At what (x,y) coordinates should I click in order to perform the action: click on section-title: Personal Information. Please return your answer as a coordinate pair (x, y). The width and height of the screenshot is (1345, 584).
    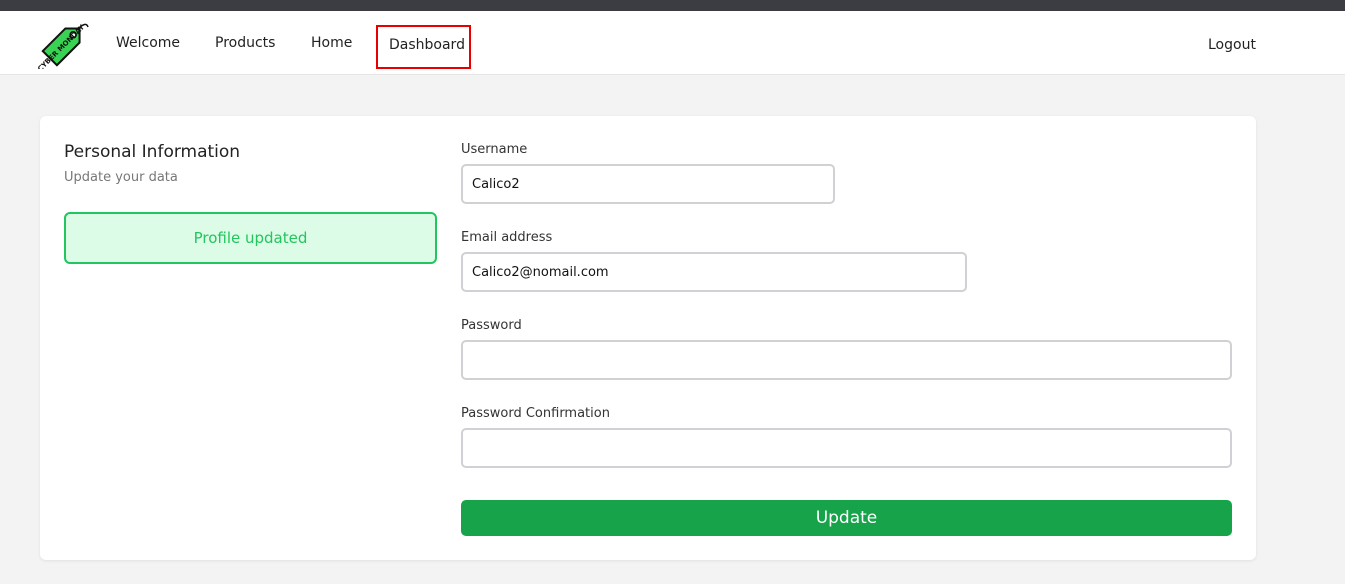
    Looking at the image, I should click on (152, 152).